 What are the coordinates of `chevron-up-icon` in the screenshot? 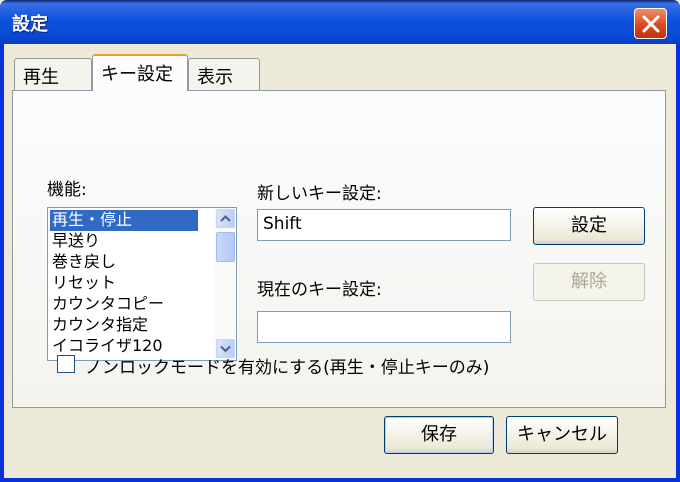 It's located at (225, 218).